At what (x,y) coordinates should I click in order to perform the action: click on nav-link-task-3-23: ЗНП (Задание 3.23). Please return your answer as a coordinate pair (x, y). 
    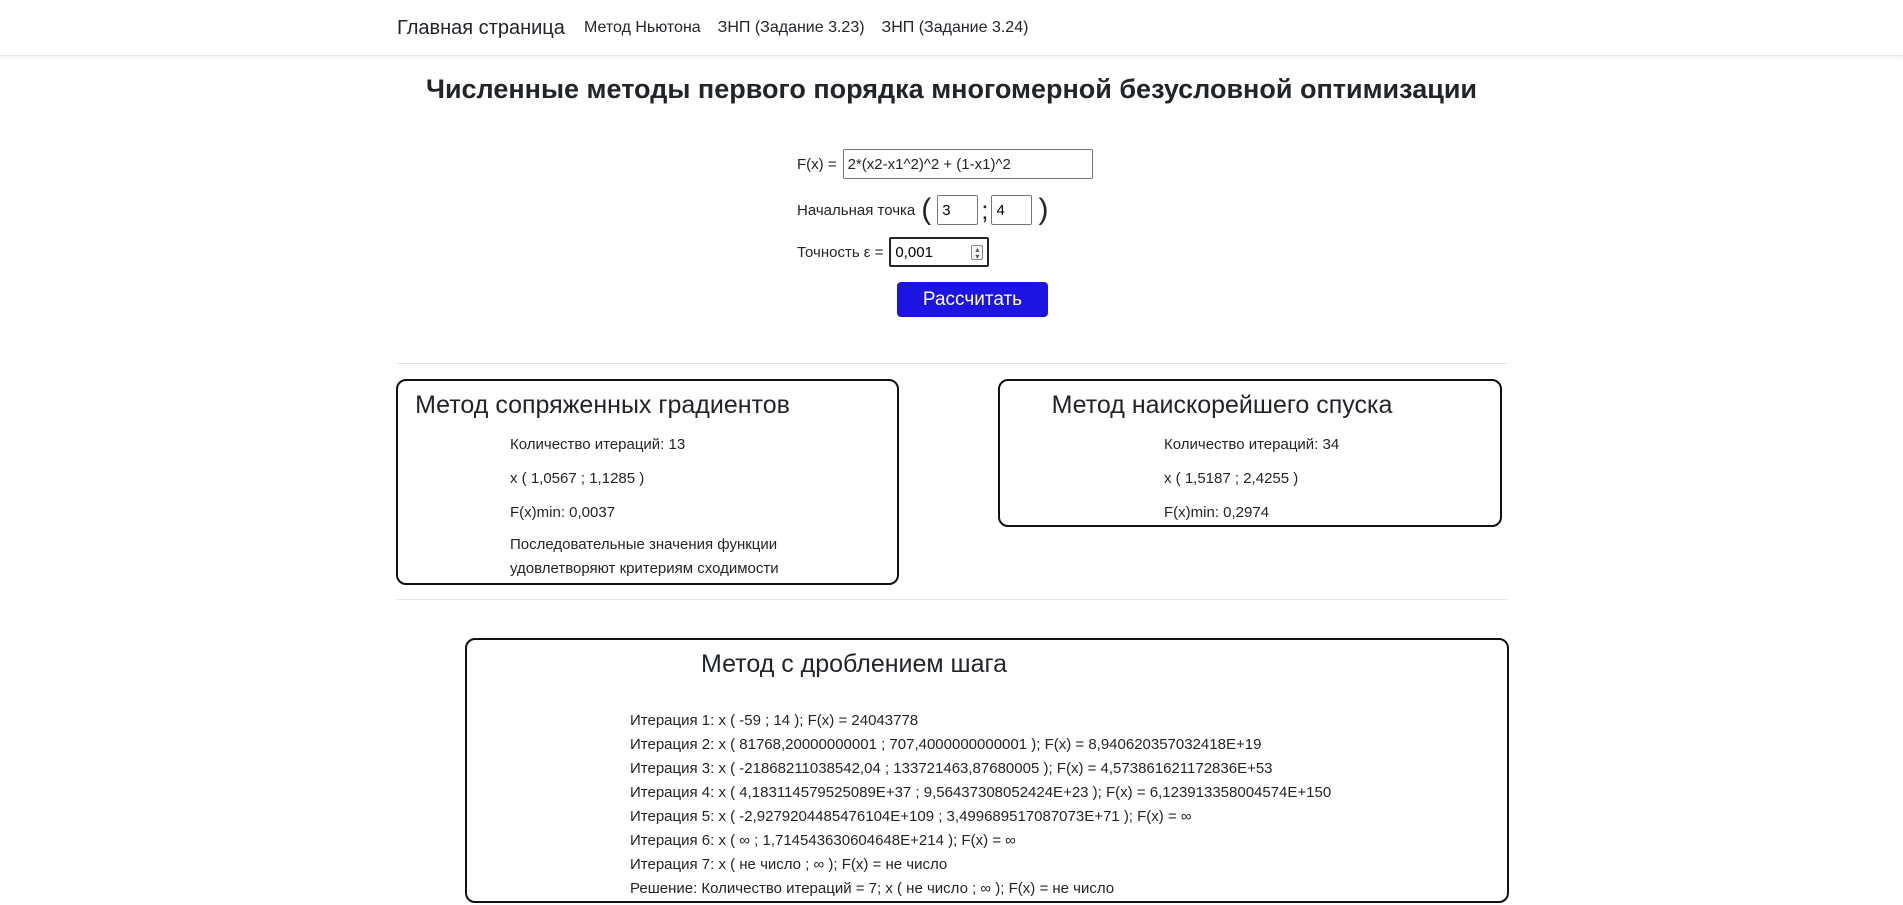
    Looking at the image, I should click on (791, 28).